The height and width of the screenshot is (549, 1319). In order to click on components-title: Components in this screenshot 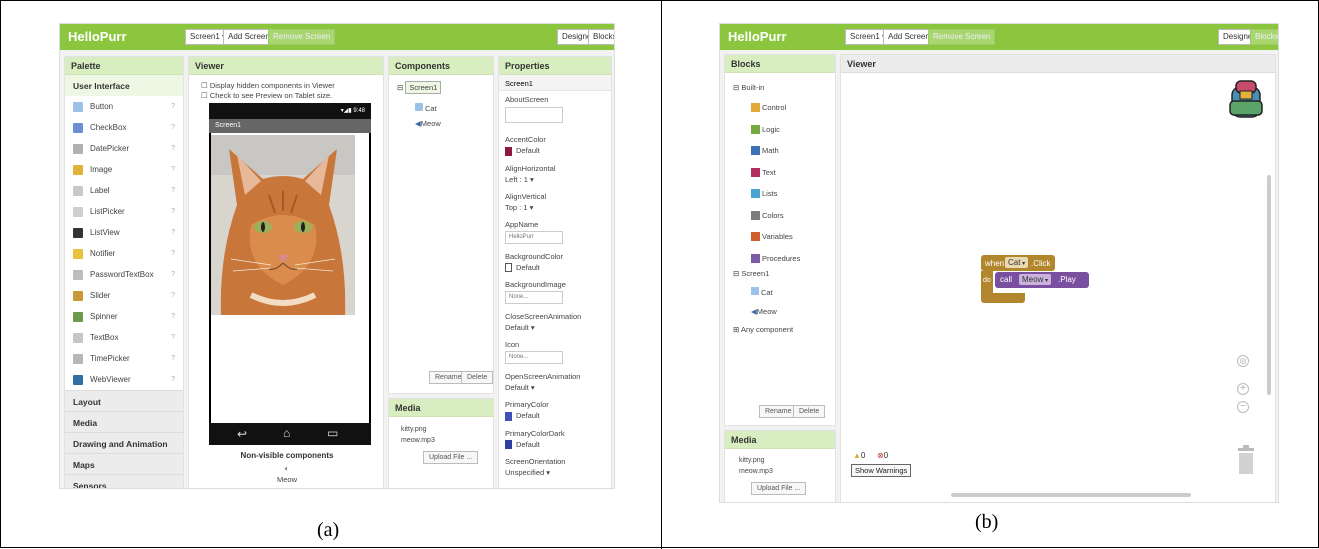, I will do `click(441, 66)`.